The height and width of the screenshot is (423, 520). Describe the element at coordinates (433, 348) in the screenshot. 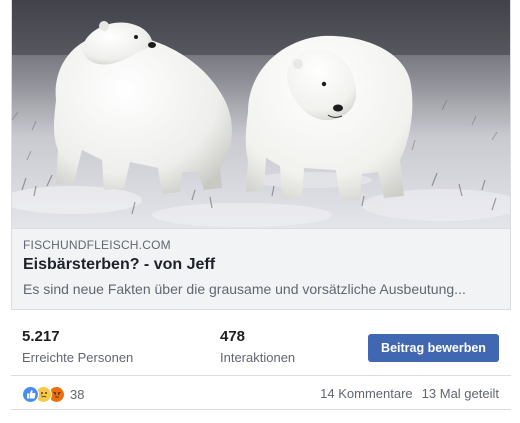

I see `boost-post-button: Beitrag bewerben` at that location.